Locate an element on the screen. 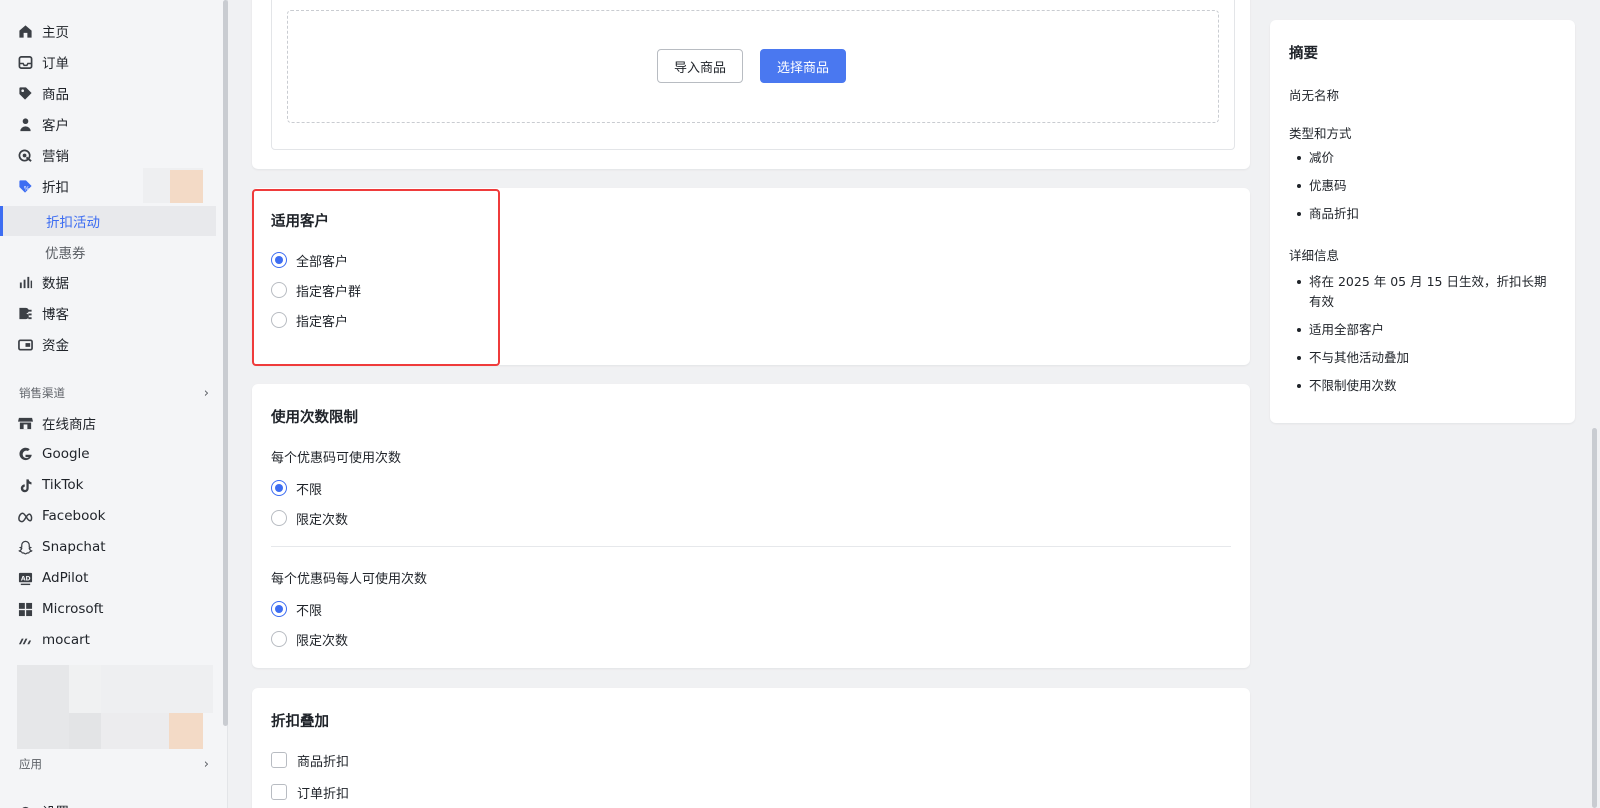 The height and width of the screenshot is (808, 1600). sidebar-item-orders: 订单 is located at coordinates (110, 62).